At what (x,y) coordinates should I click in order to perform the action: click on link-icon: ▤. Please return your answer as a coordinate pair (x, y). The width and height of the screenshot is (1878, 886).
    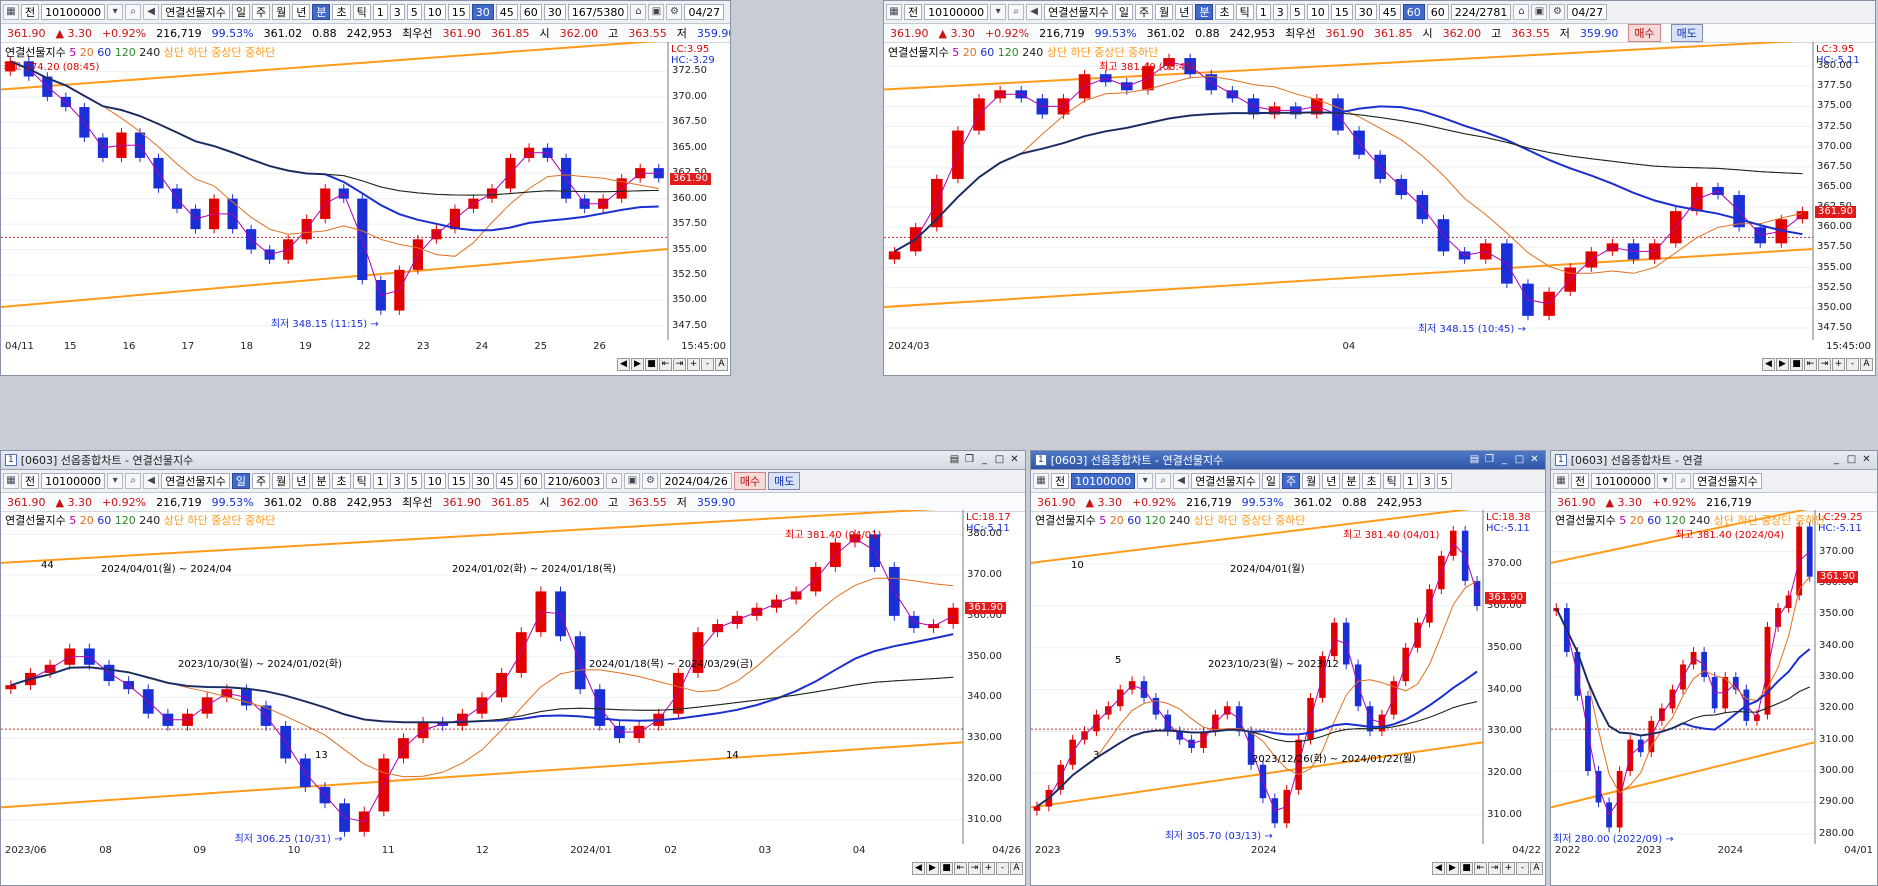
    Looking at the image, I should click on (954, 460).